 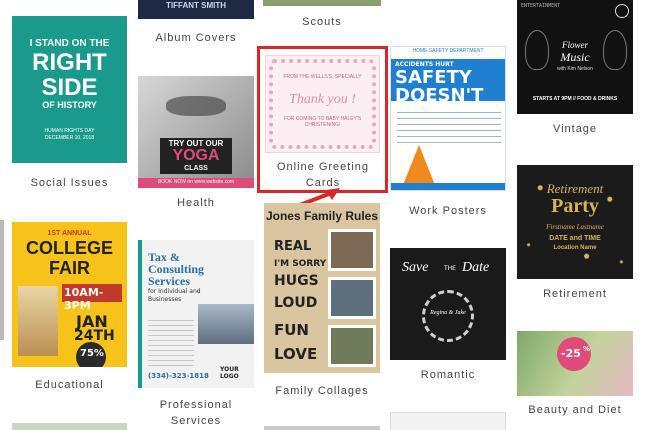 What do you see at coordinates (38, 321) in the screenshot?
I see `college-photo` at bounding box center [38, 321].